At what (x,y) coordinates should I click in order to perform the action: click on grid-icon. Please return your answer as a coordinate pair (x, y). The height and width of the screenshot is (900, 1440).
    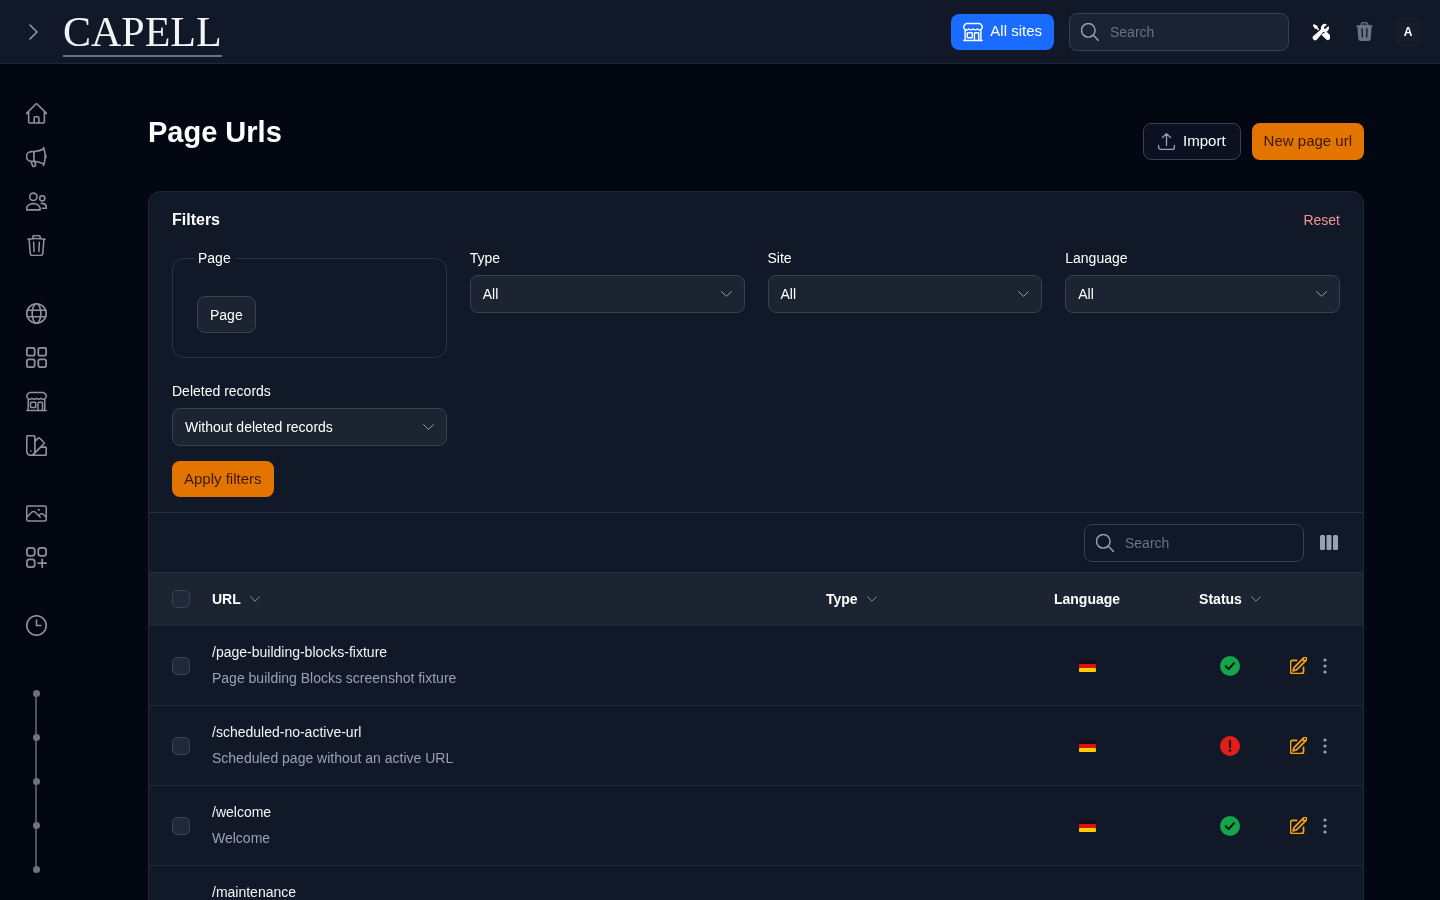
    Looking at the image, I should click on (36, 357).